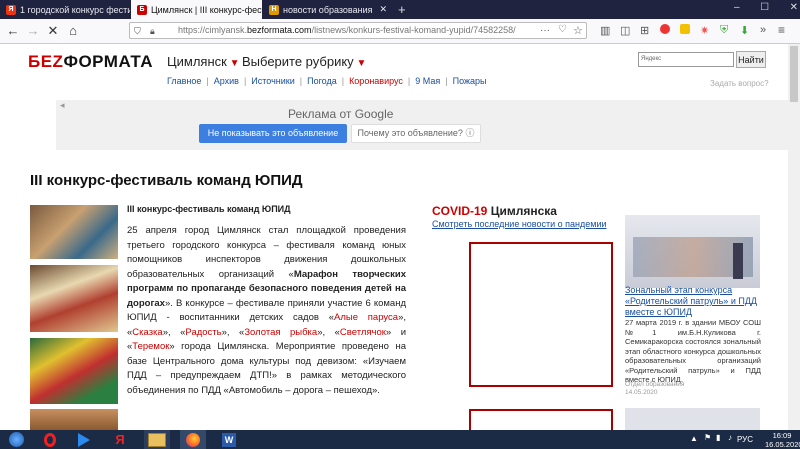  What do you see at coordinates (644, 30) in the screenshot?
I see `reader-icon: ⊞` at bounding box center [644, 30].